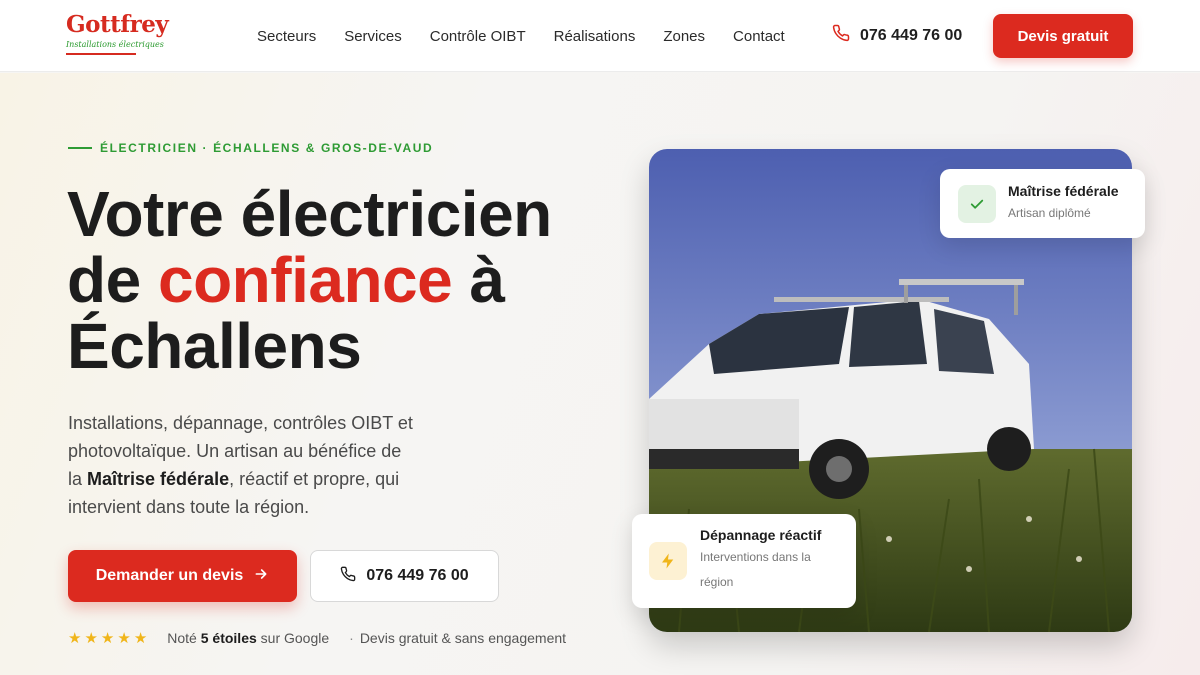 The width and height of the screenshot is (1200, 675). Describe the element at coordinates (169, 575) in the screenshot. I see `demander-un-devis-label: Demander un devis` at that location.